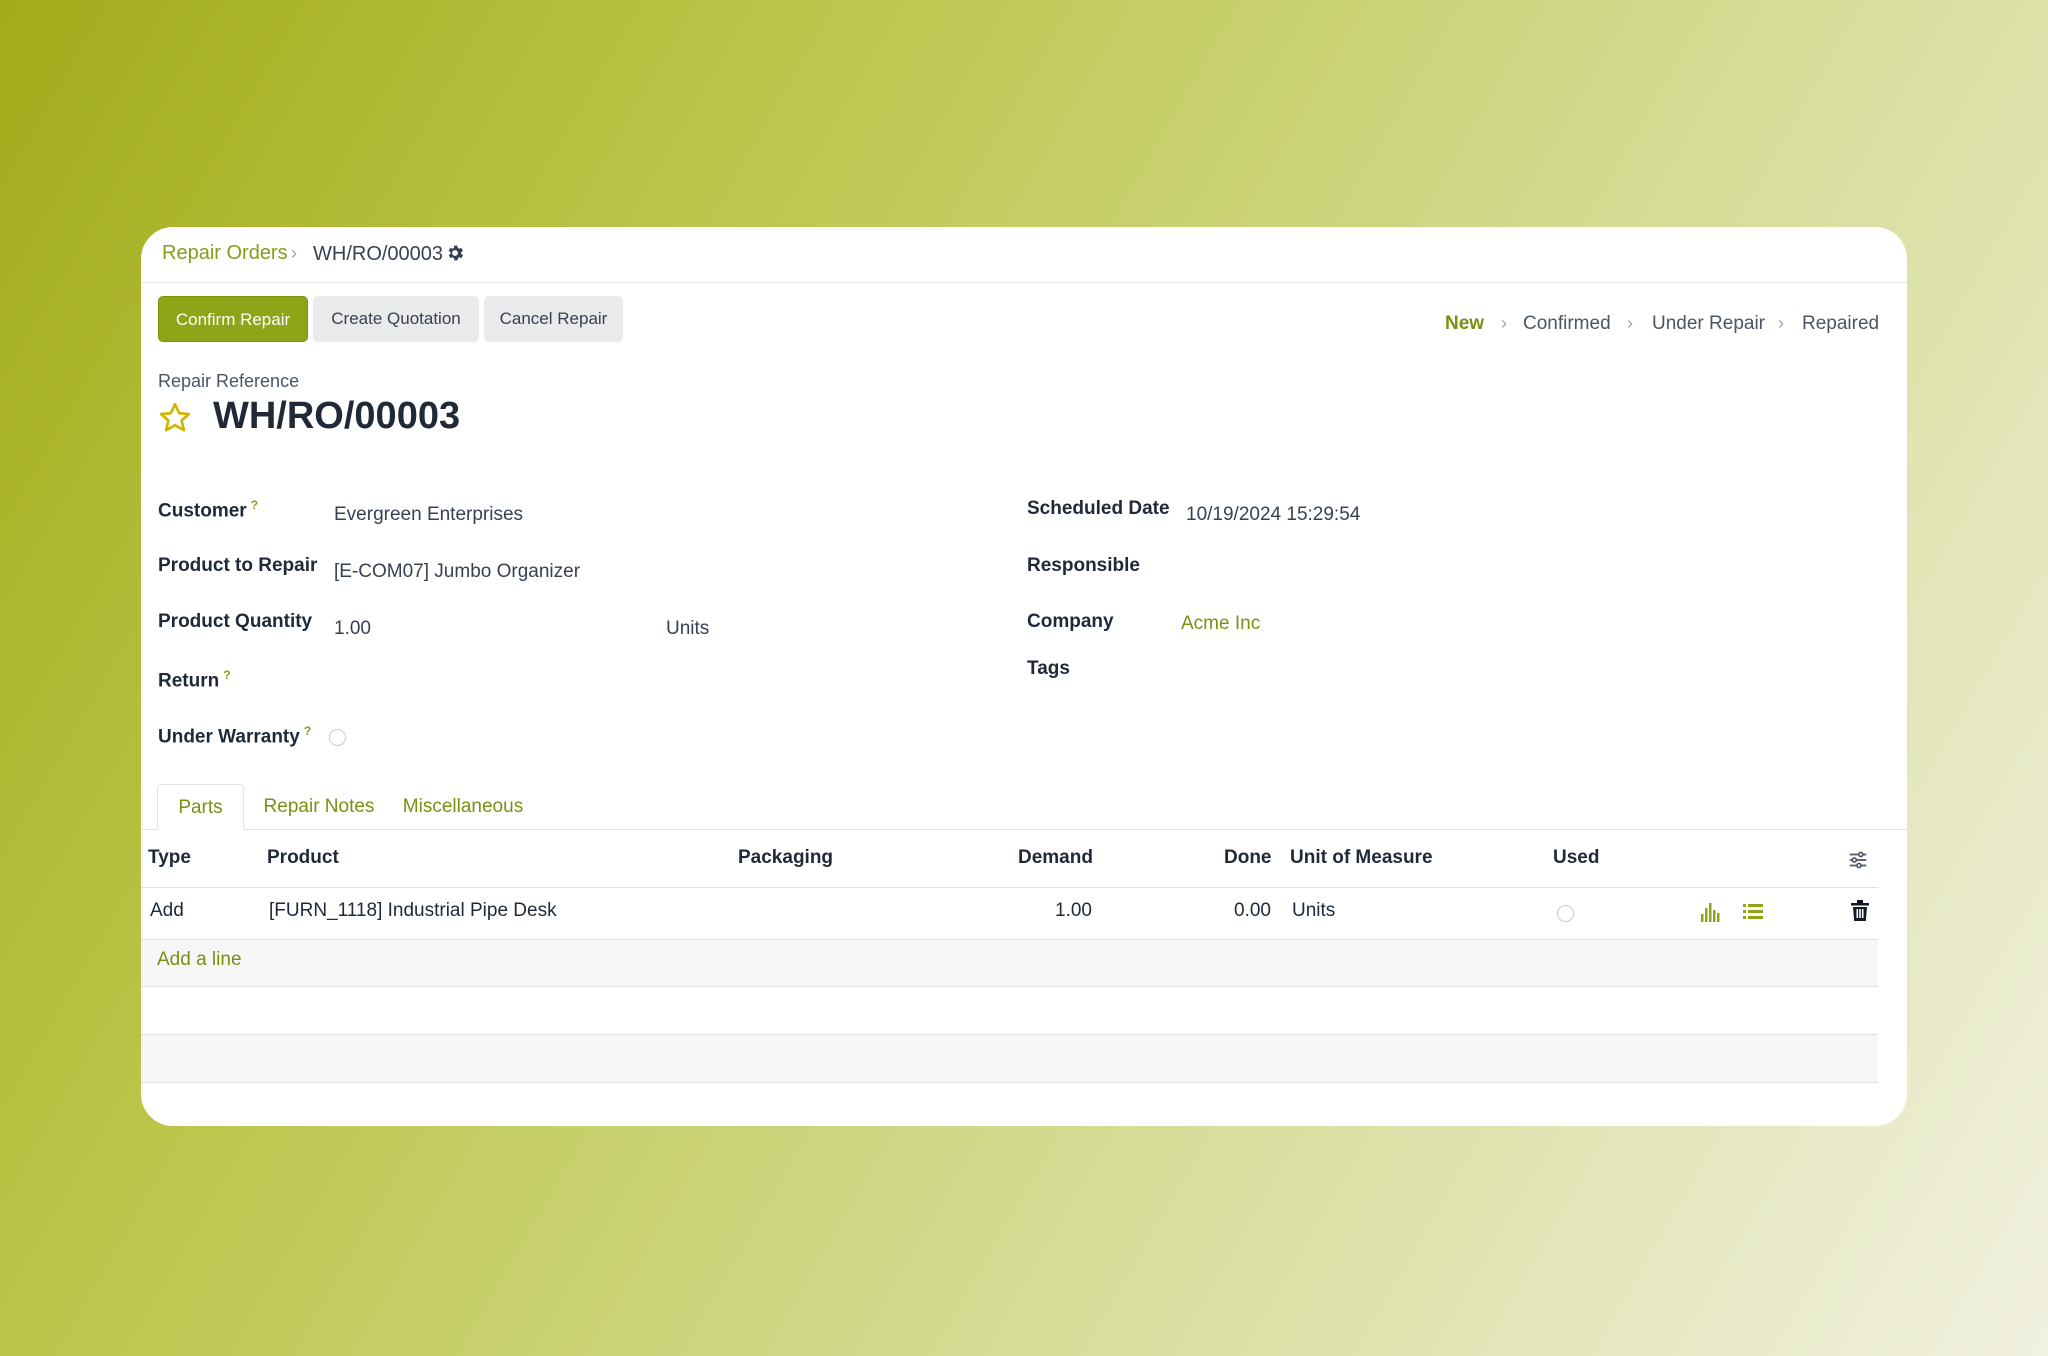 This screenshot has height=1356, width=2048. Describe the element at coordinates (303, 858) in the screenshot. I see `column-product: Product` at that location.